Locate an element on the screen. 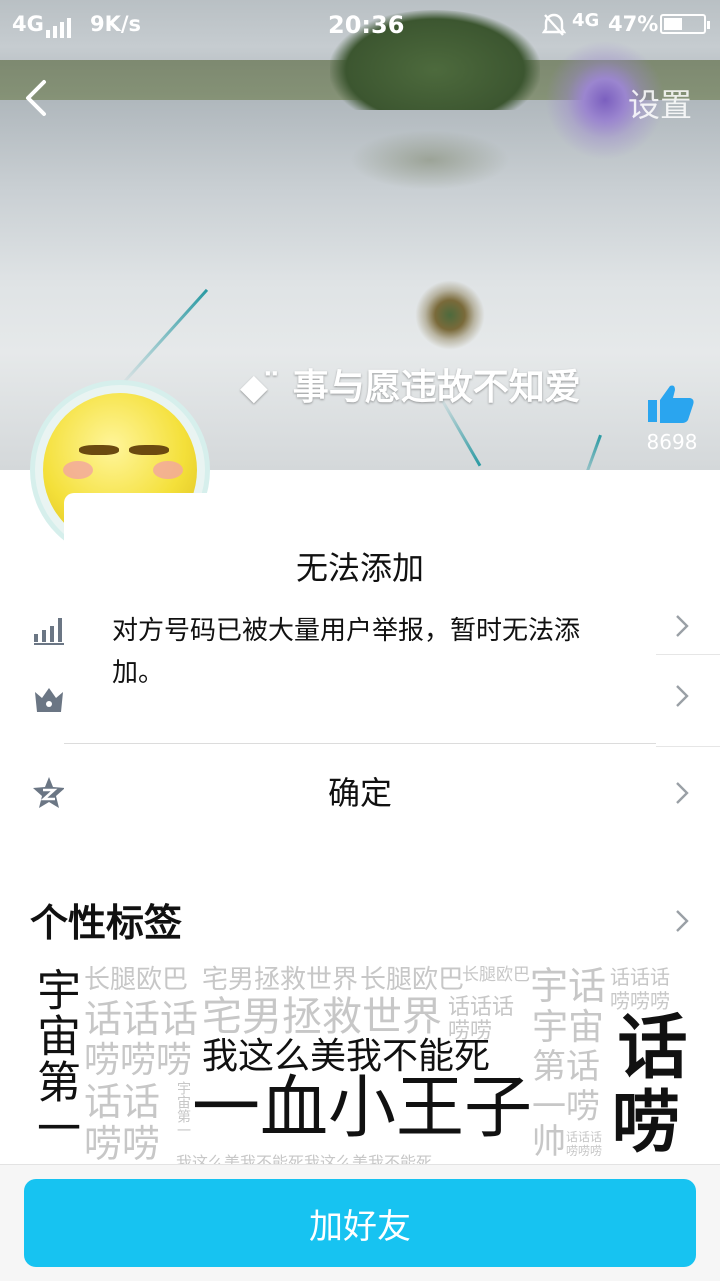  bottom-action-bar: 加好友 is located at coordinates (360, 1222).